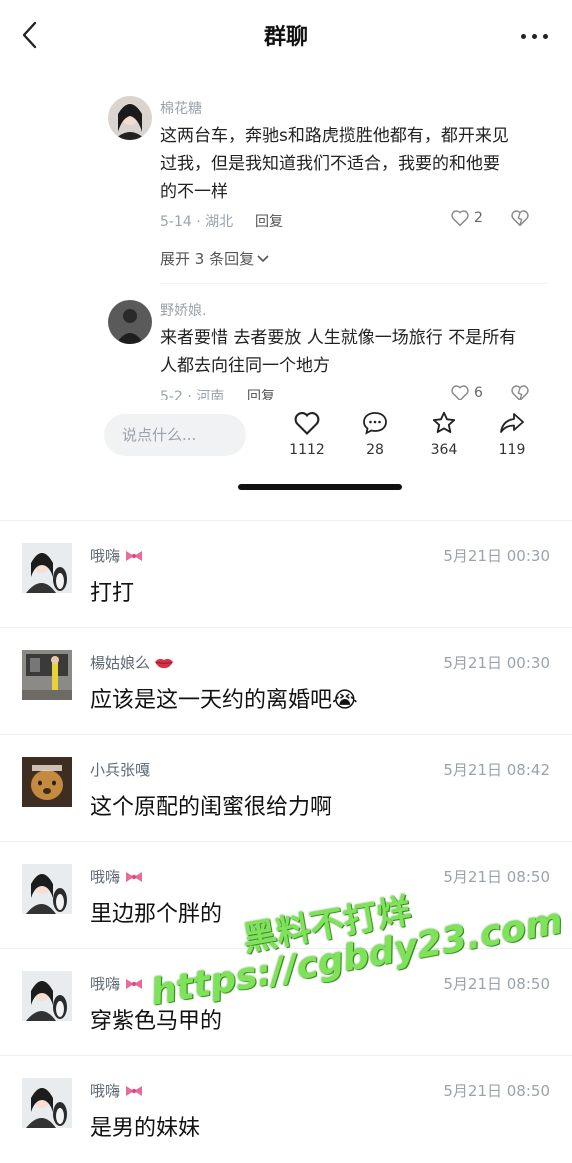 This screenshot has width=572, height=1163. I want to click on more-options-button, so click(534, 36).